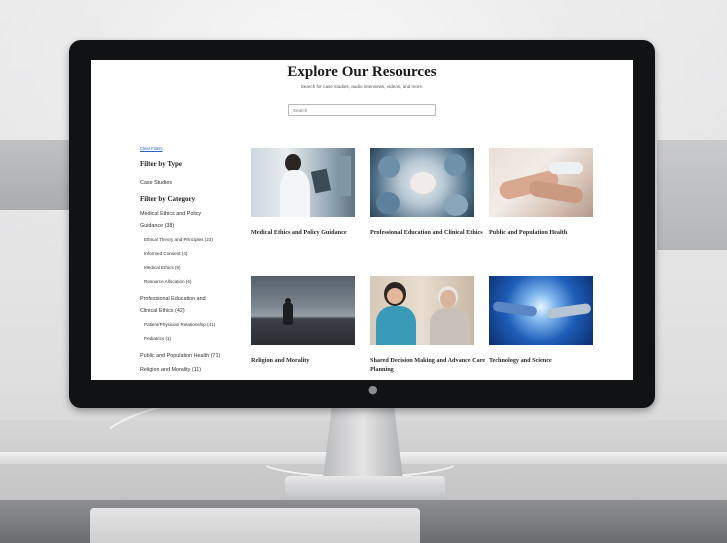  Describe the element at coordinates (373, 389) in the screenshot. I see `apple-logo-icon: ●` at that location.